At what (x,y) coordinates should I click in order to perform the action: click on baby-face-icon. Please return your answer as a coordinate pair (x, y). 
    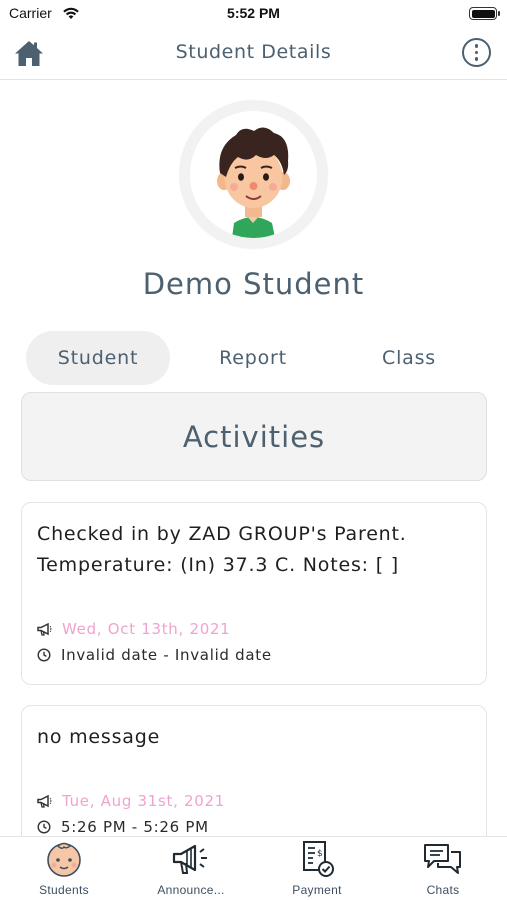
    Looking at the image, I should click on (64, 859).